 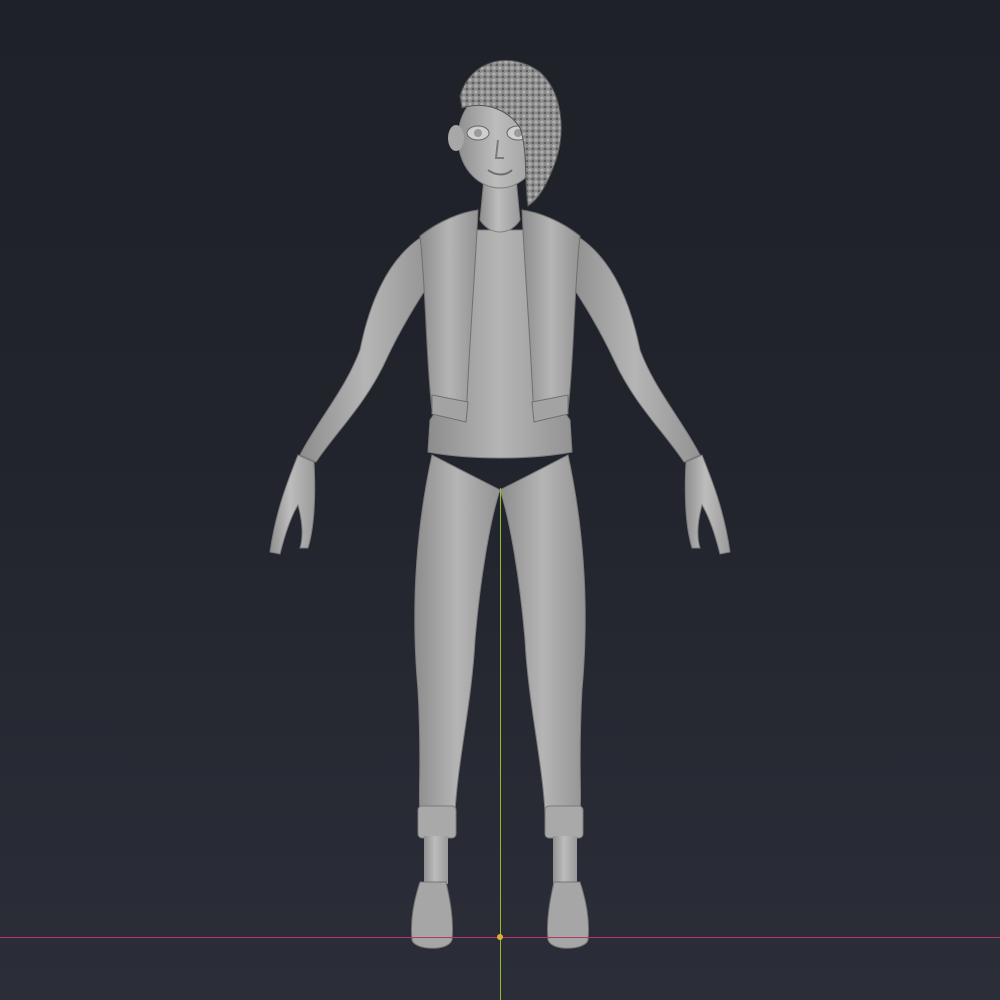 What do you see at coordinates (542, 633) in the screenshot?
I see `right-leg` at bounding box center [542, 633].